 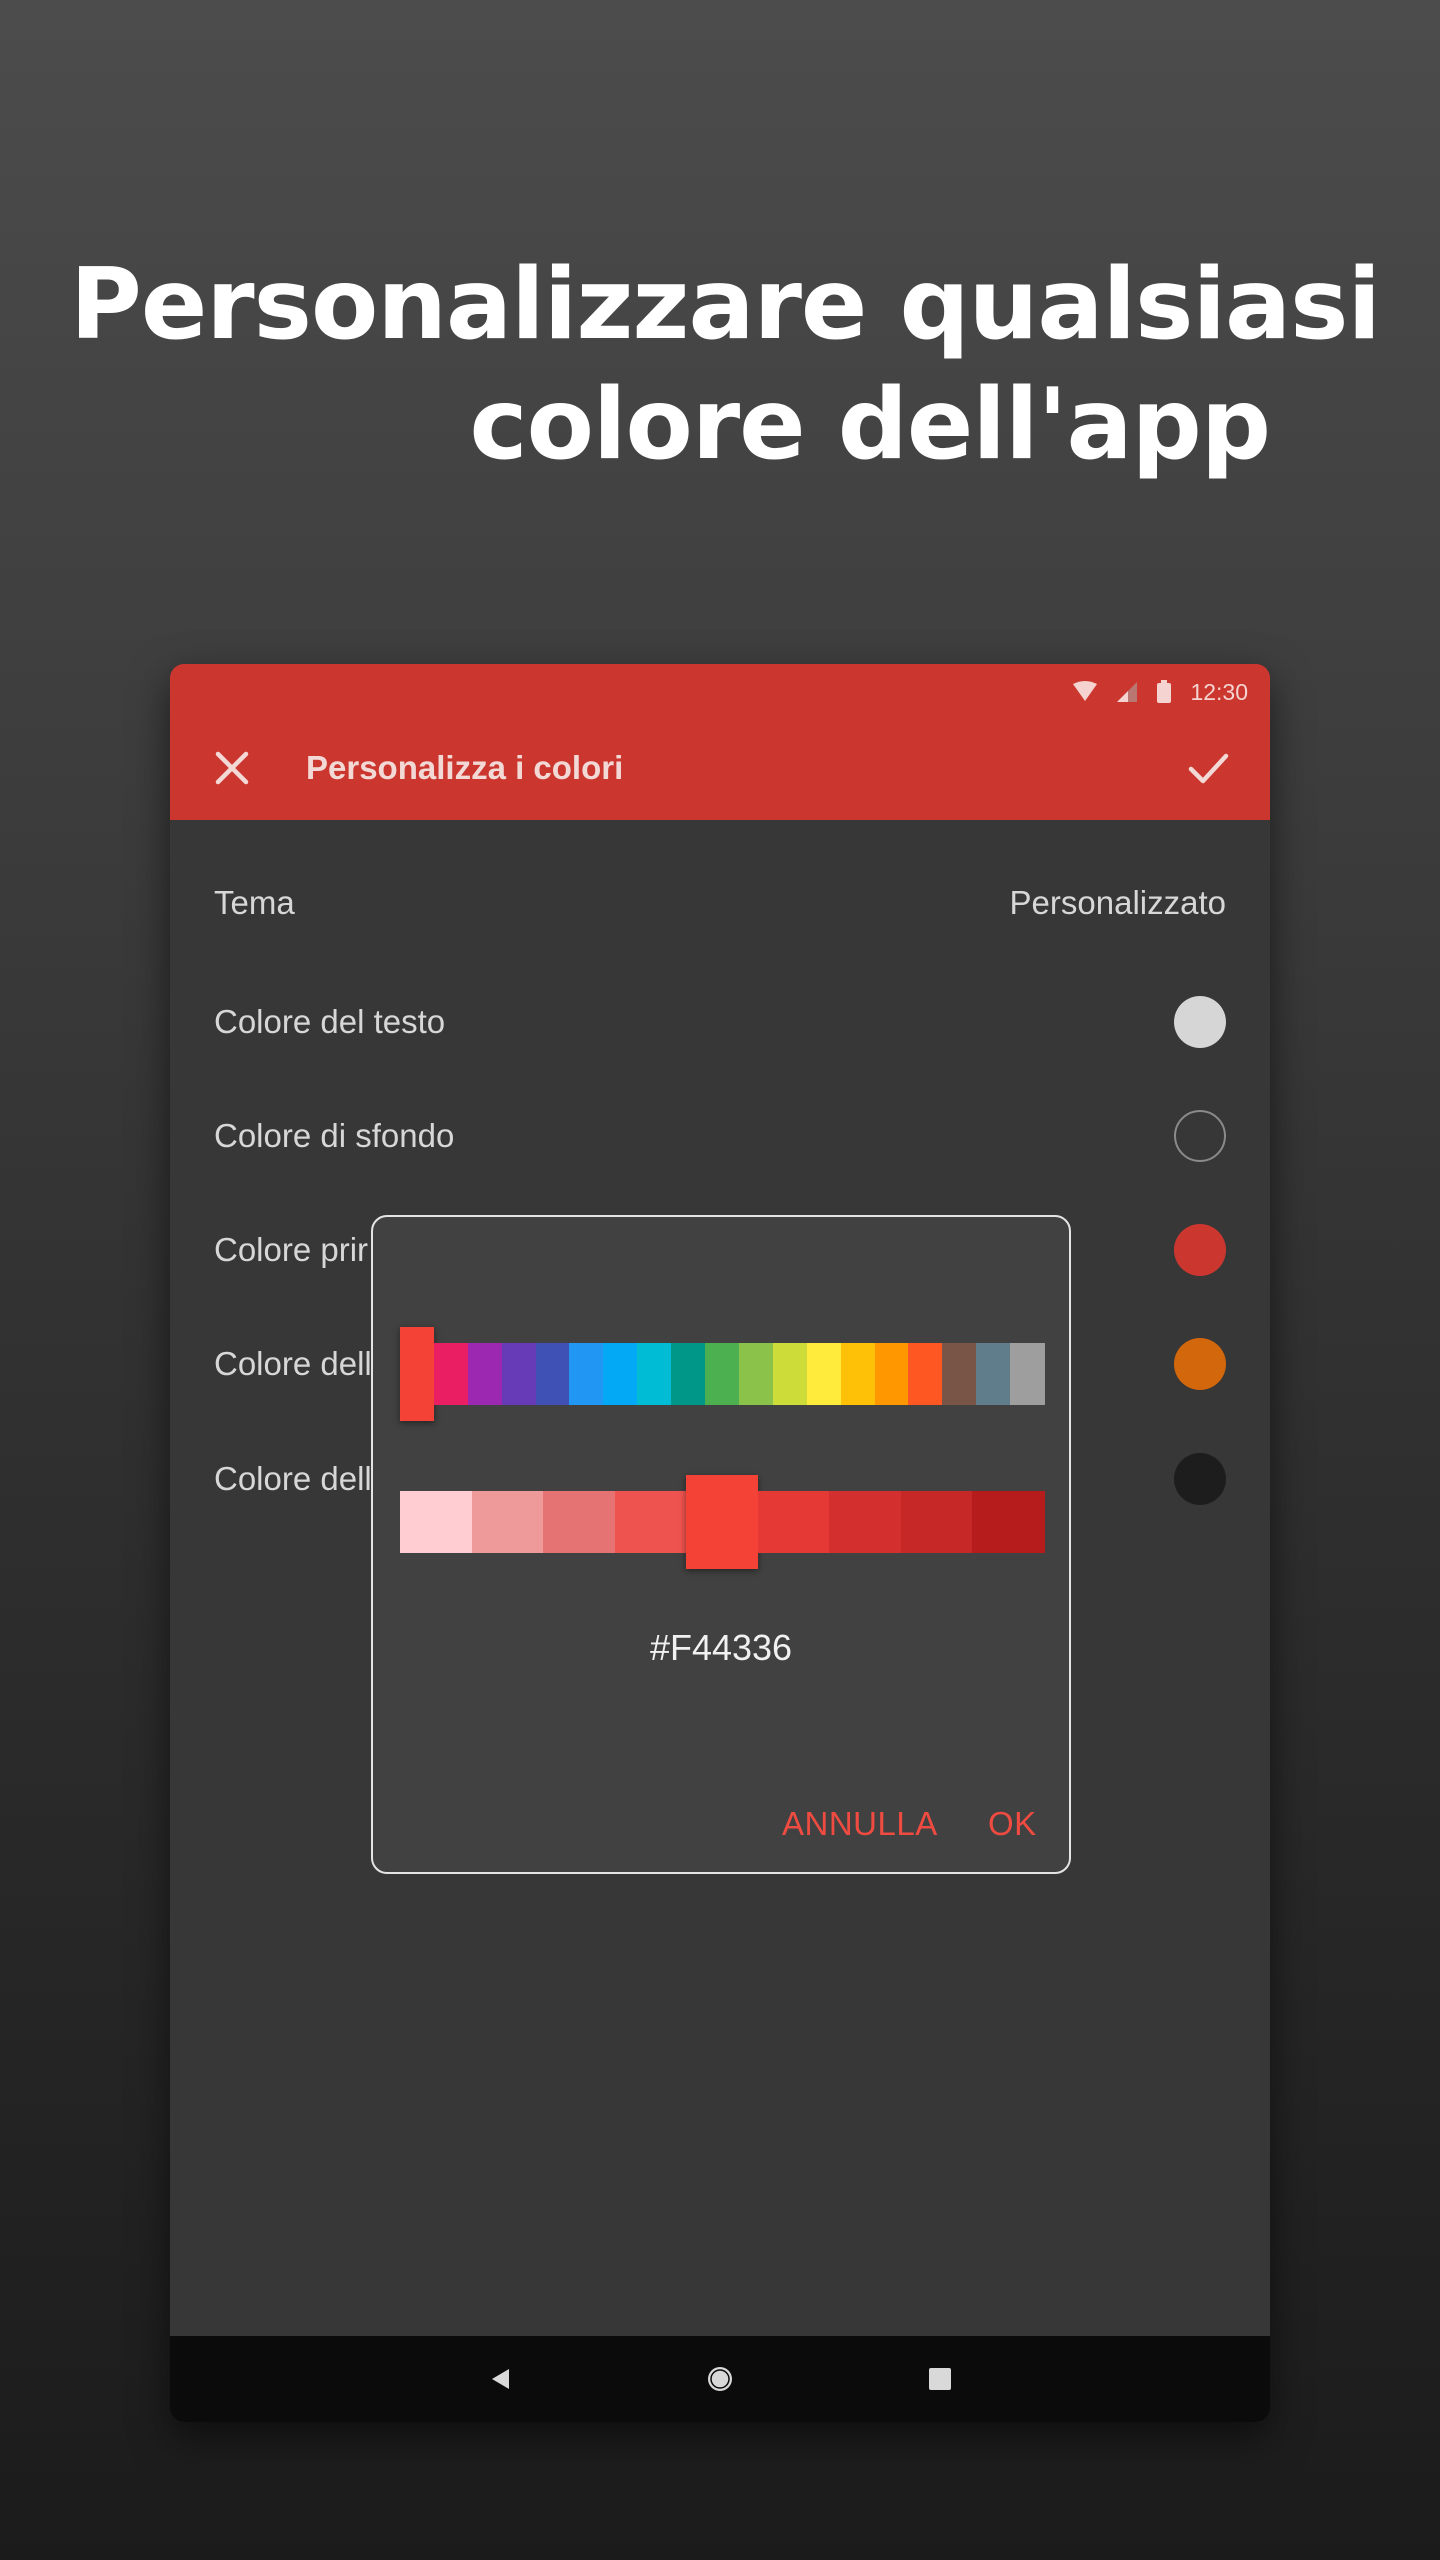 What do you see at coordinates (1208, 768) in the screenshot?
I see `check-icon` at bounding box center [1208, 768].